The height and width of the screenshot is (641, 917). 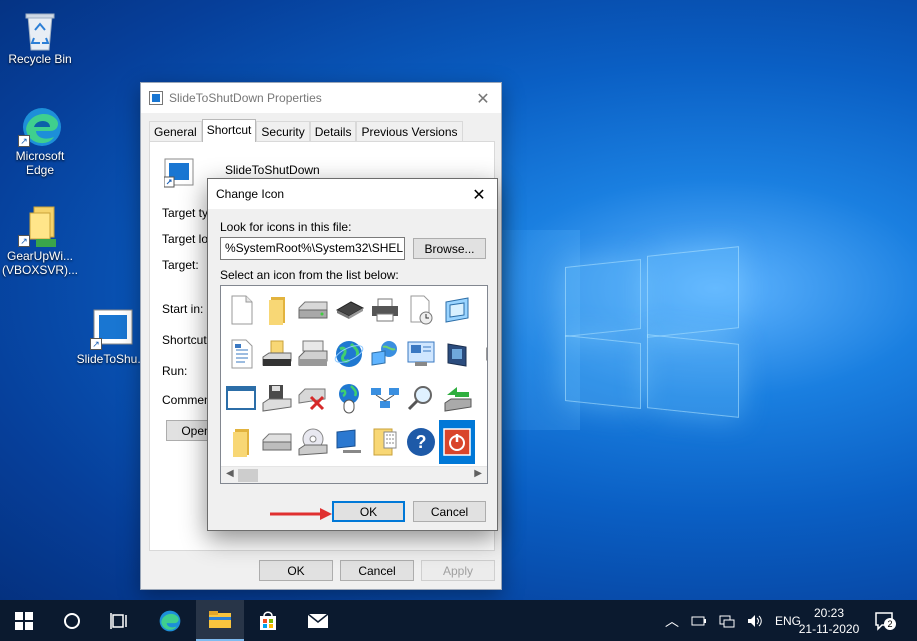 I want to click on run-label: Run:, so click(x=175, y=371).